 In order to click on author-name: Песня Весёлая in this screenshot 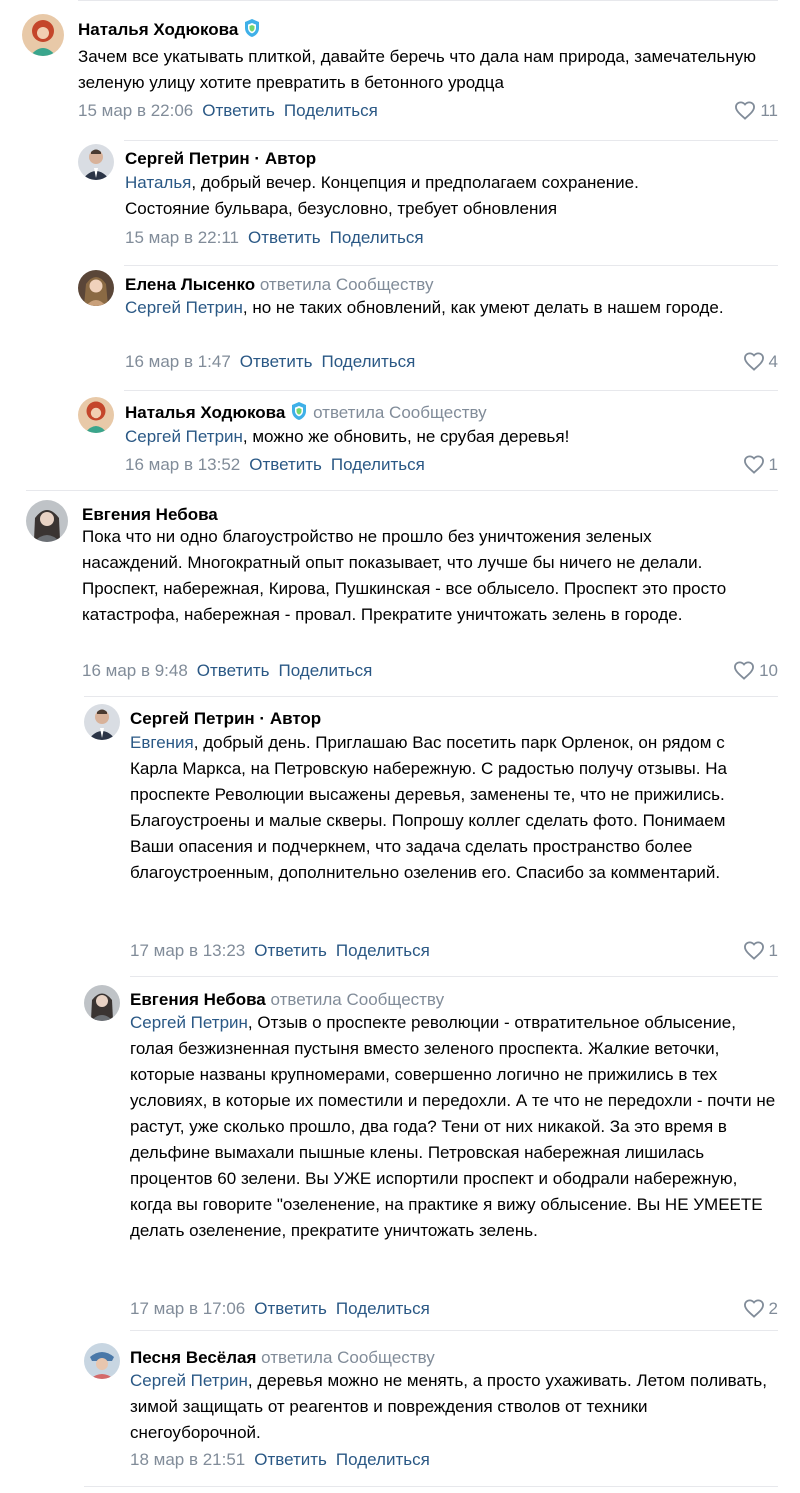, I will do `click(193, 1357)`.